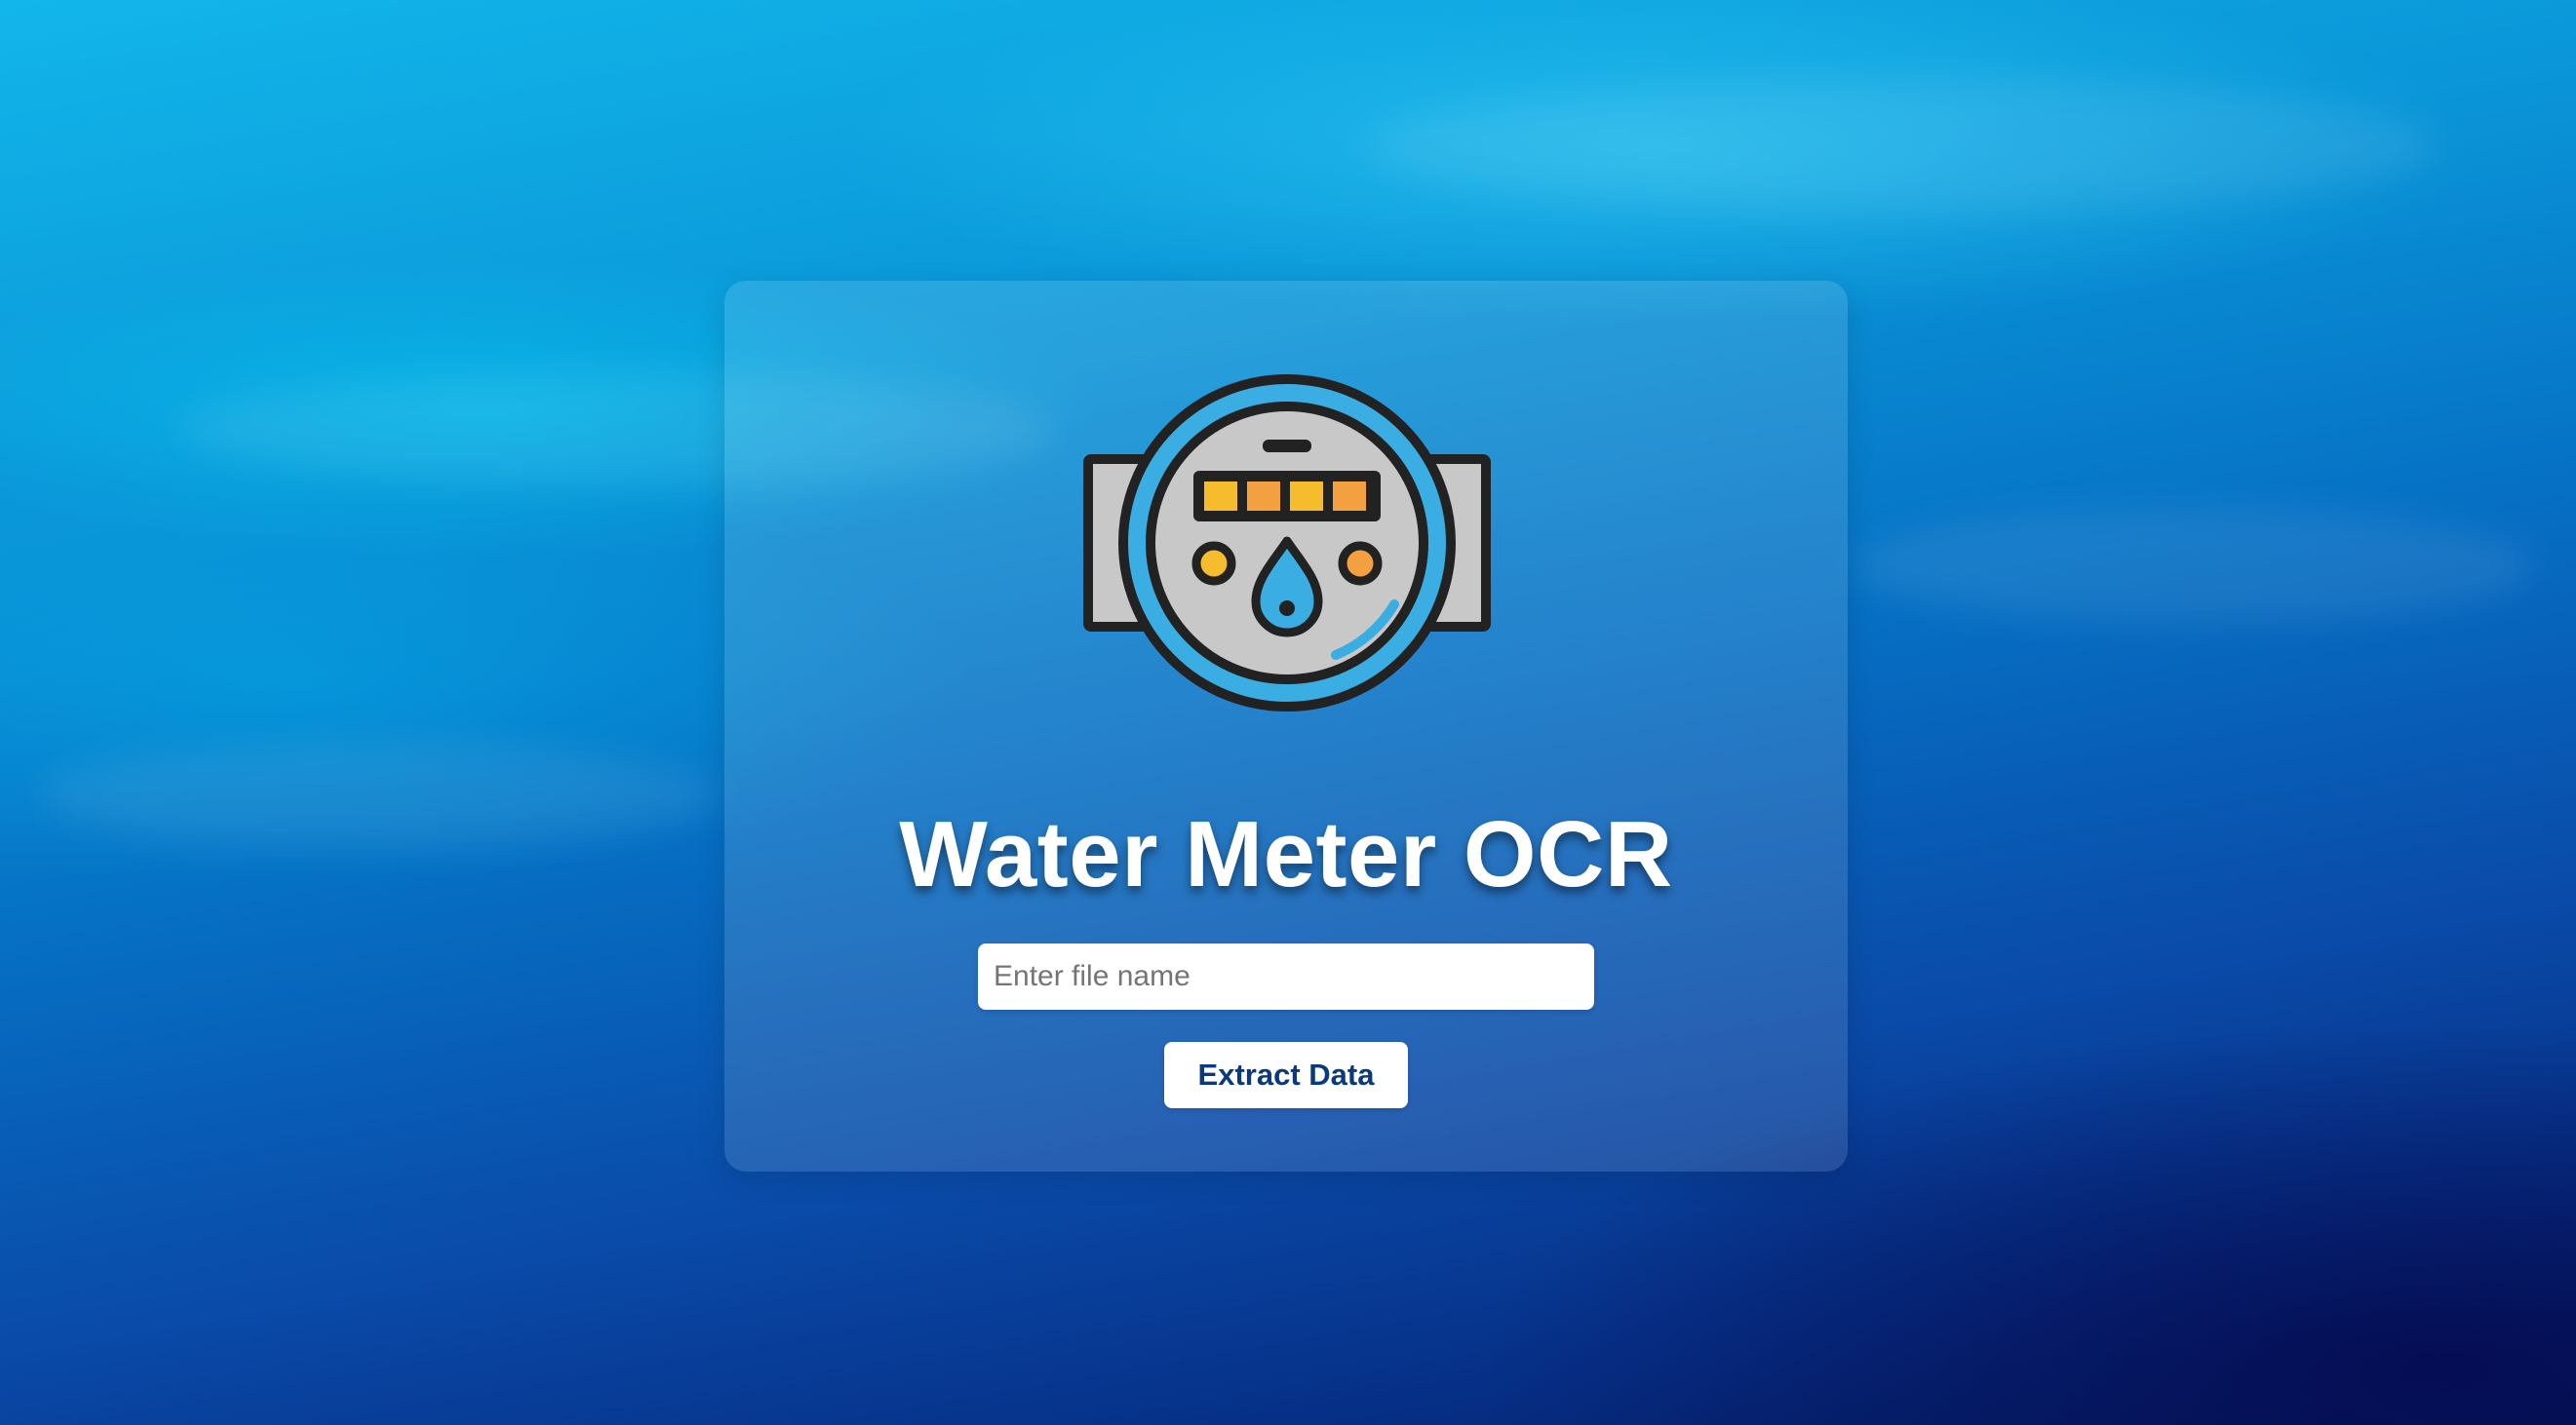 The width and height of the screenshot is (2576, 1425). What do you see at coordinates (1286, 977) in the screenshot?
I see `file-name-input` at bounding box center [1286, 977].